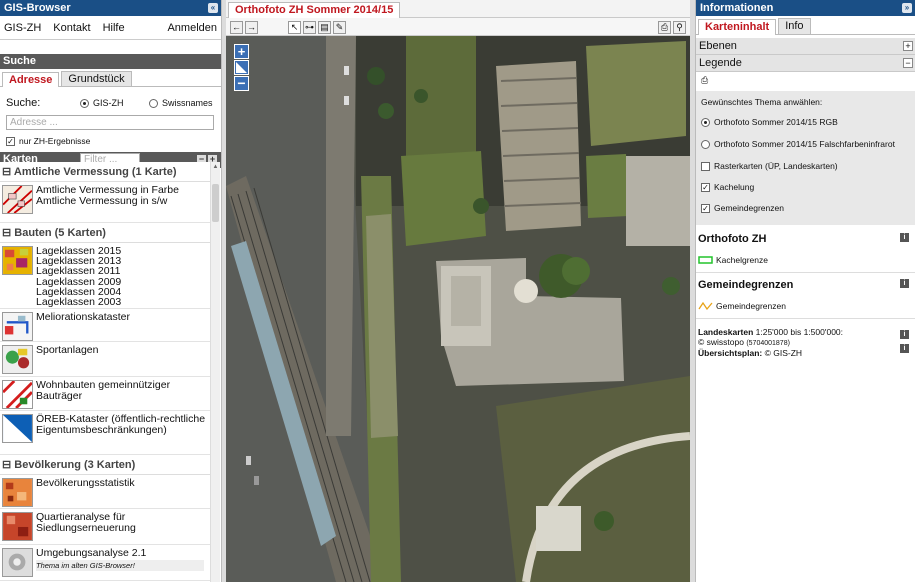 The image size is (915, 582). Describe the element at coordinates (768, 343) in the screenshot. I see `swisstopo-code: (5704001878)` at that location.